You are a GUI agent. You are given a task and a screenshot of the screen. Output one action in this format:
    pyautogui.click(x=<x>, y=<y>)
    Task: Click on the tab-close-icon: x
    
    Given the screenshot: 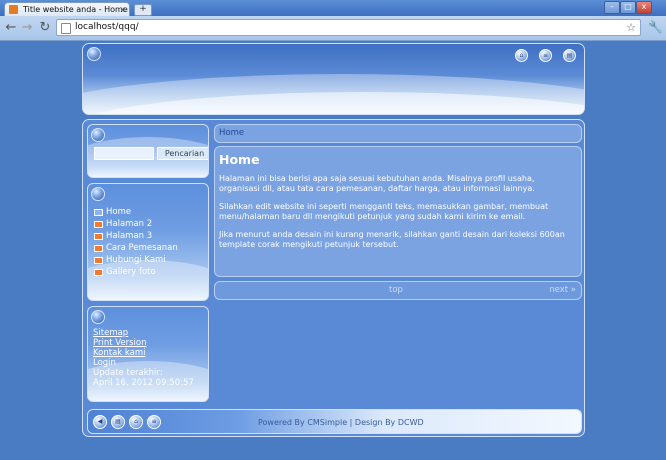 What is the action you would take?
    pyautogui.click(x=122, y=10)
    